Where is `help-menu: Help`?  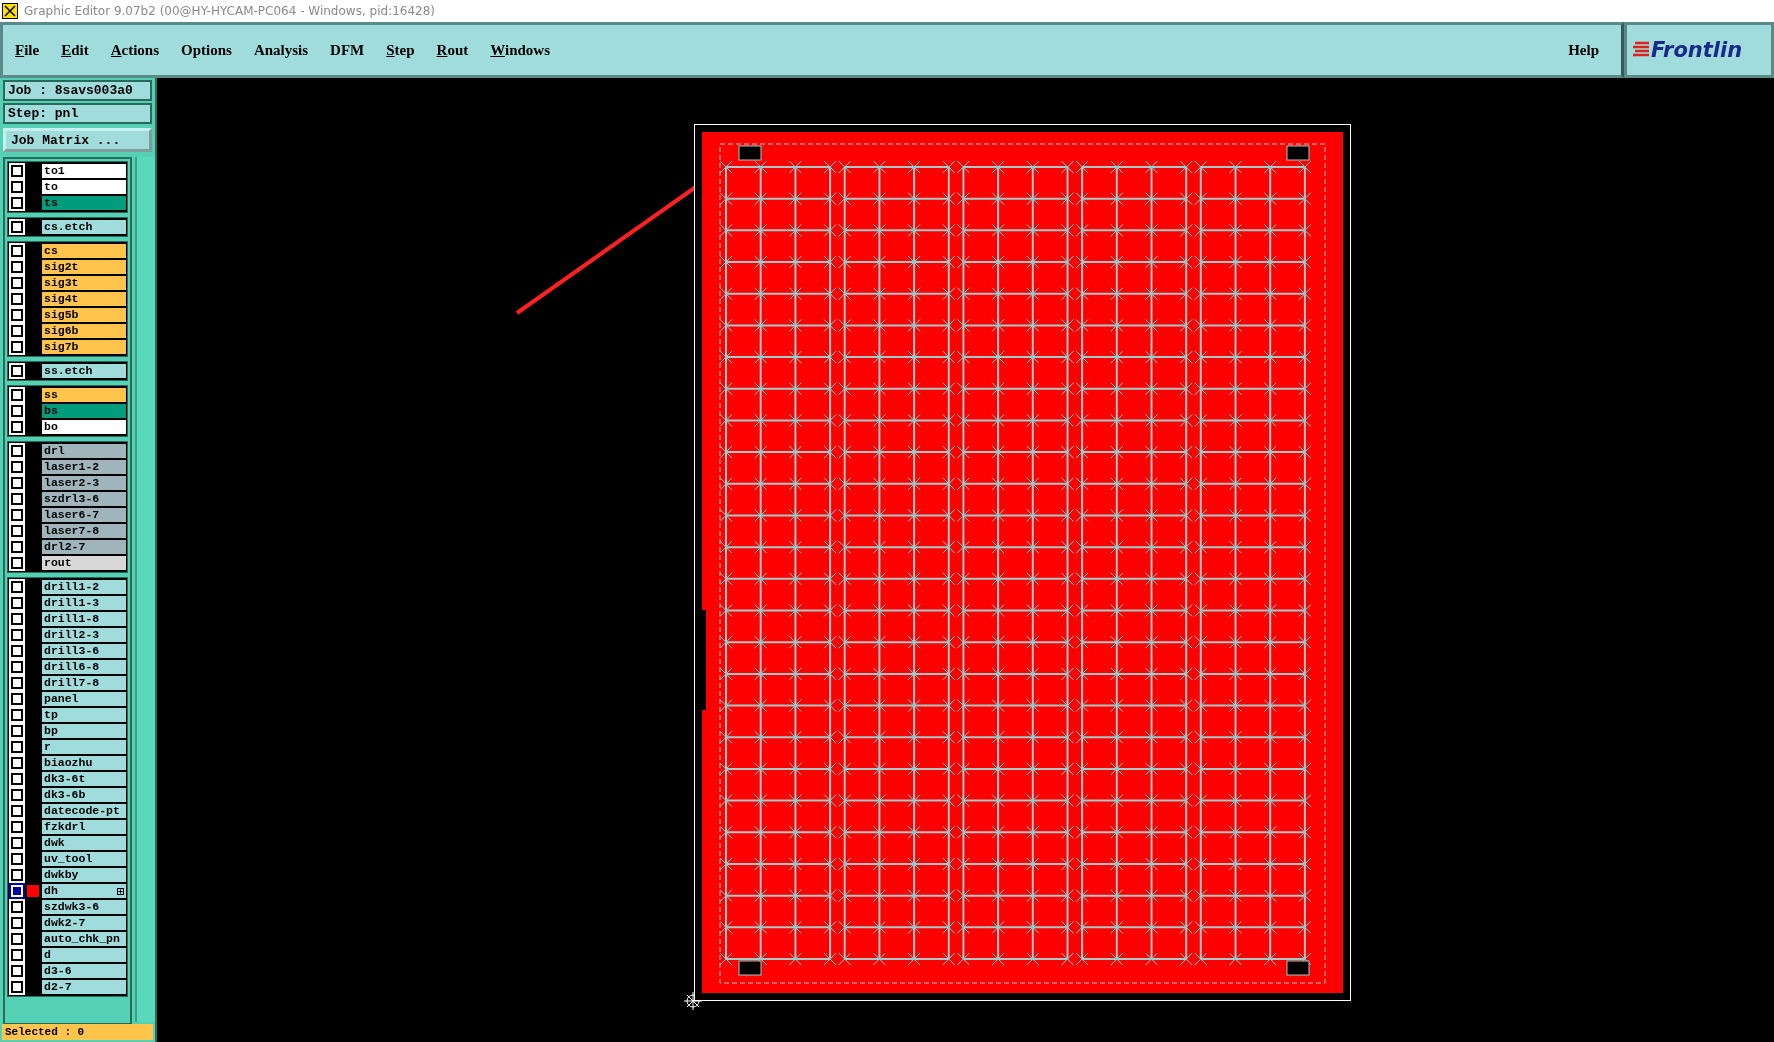
help-menu: Help is located at coordinates (1583, 50).